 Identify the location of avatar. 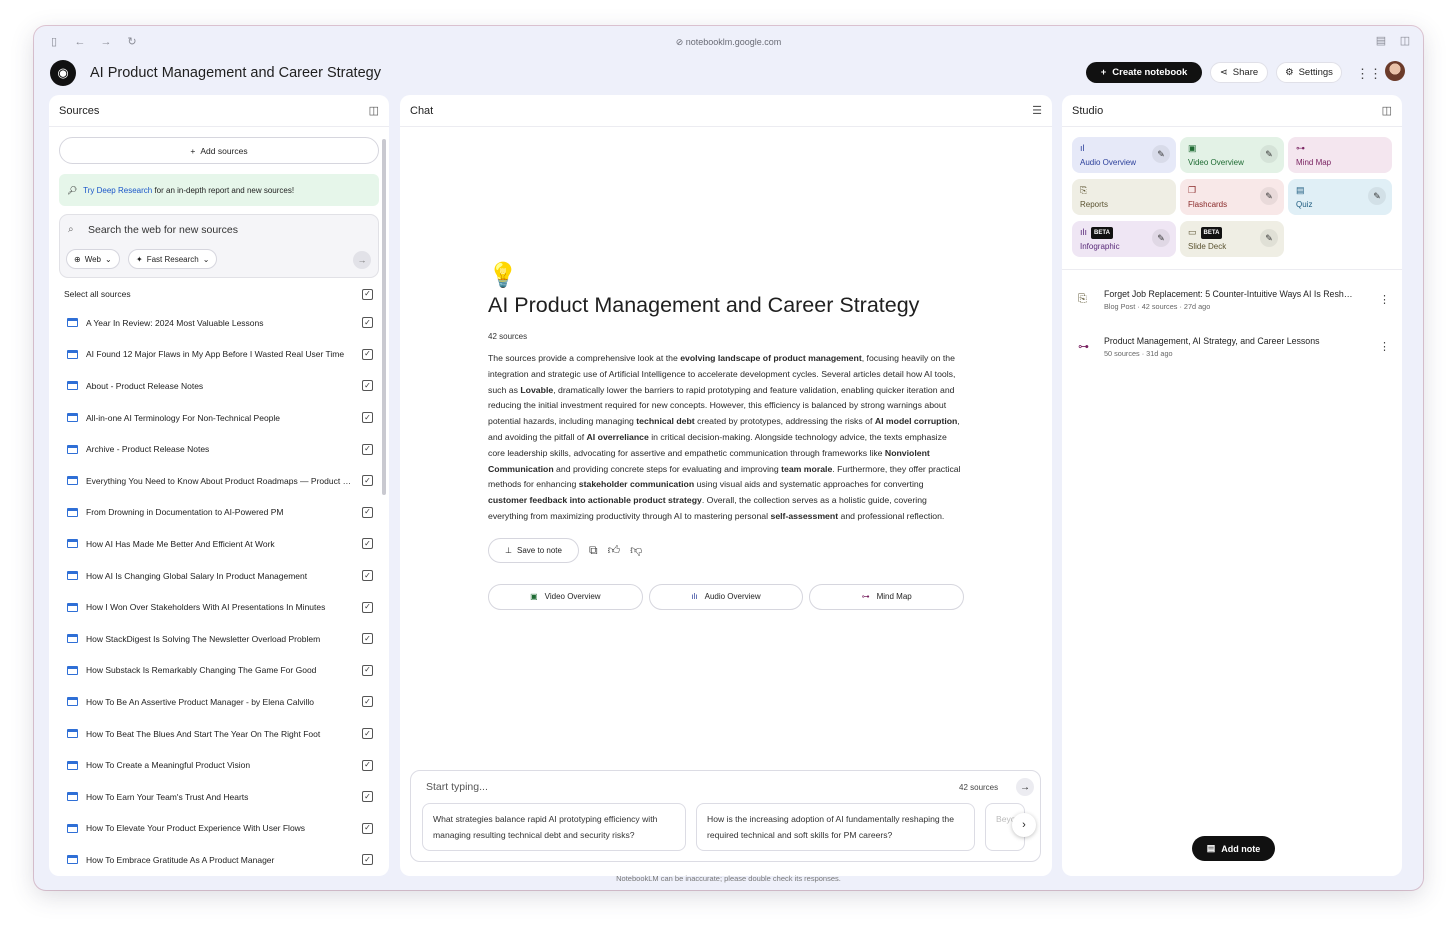
(1395, 71).